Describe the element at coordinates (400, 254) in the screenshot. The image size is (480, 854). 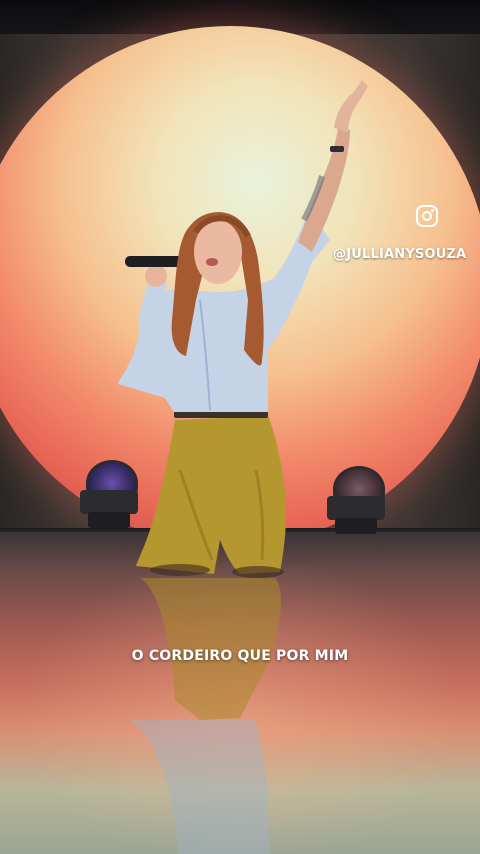
I see `watermark-handle: @JULLIANYSOUZA` at that location.